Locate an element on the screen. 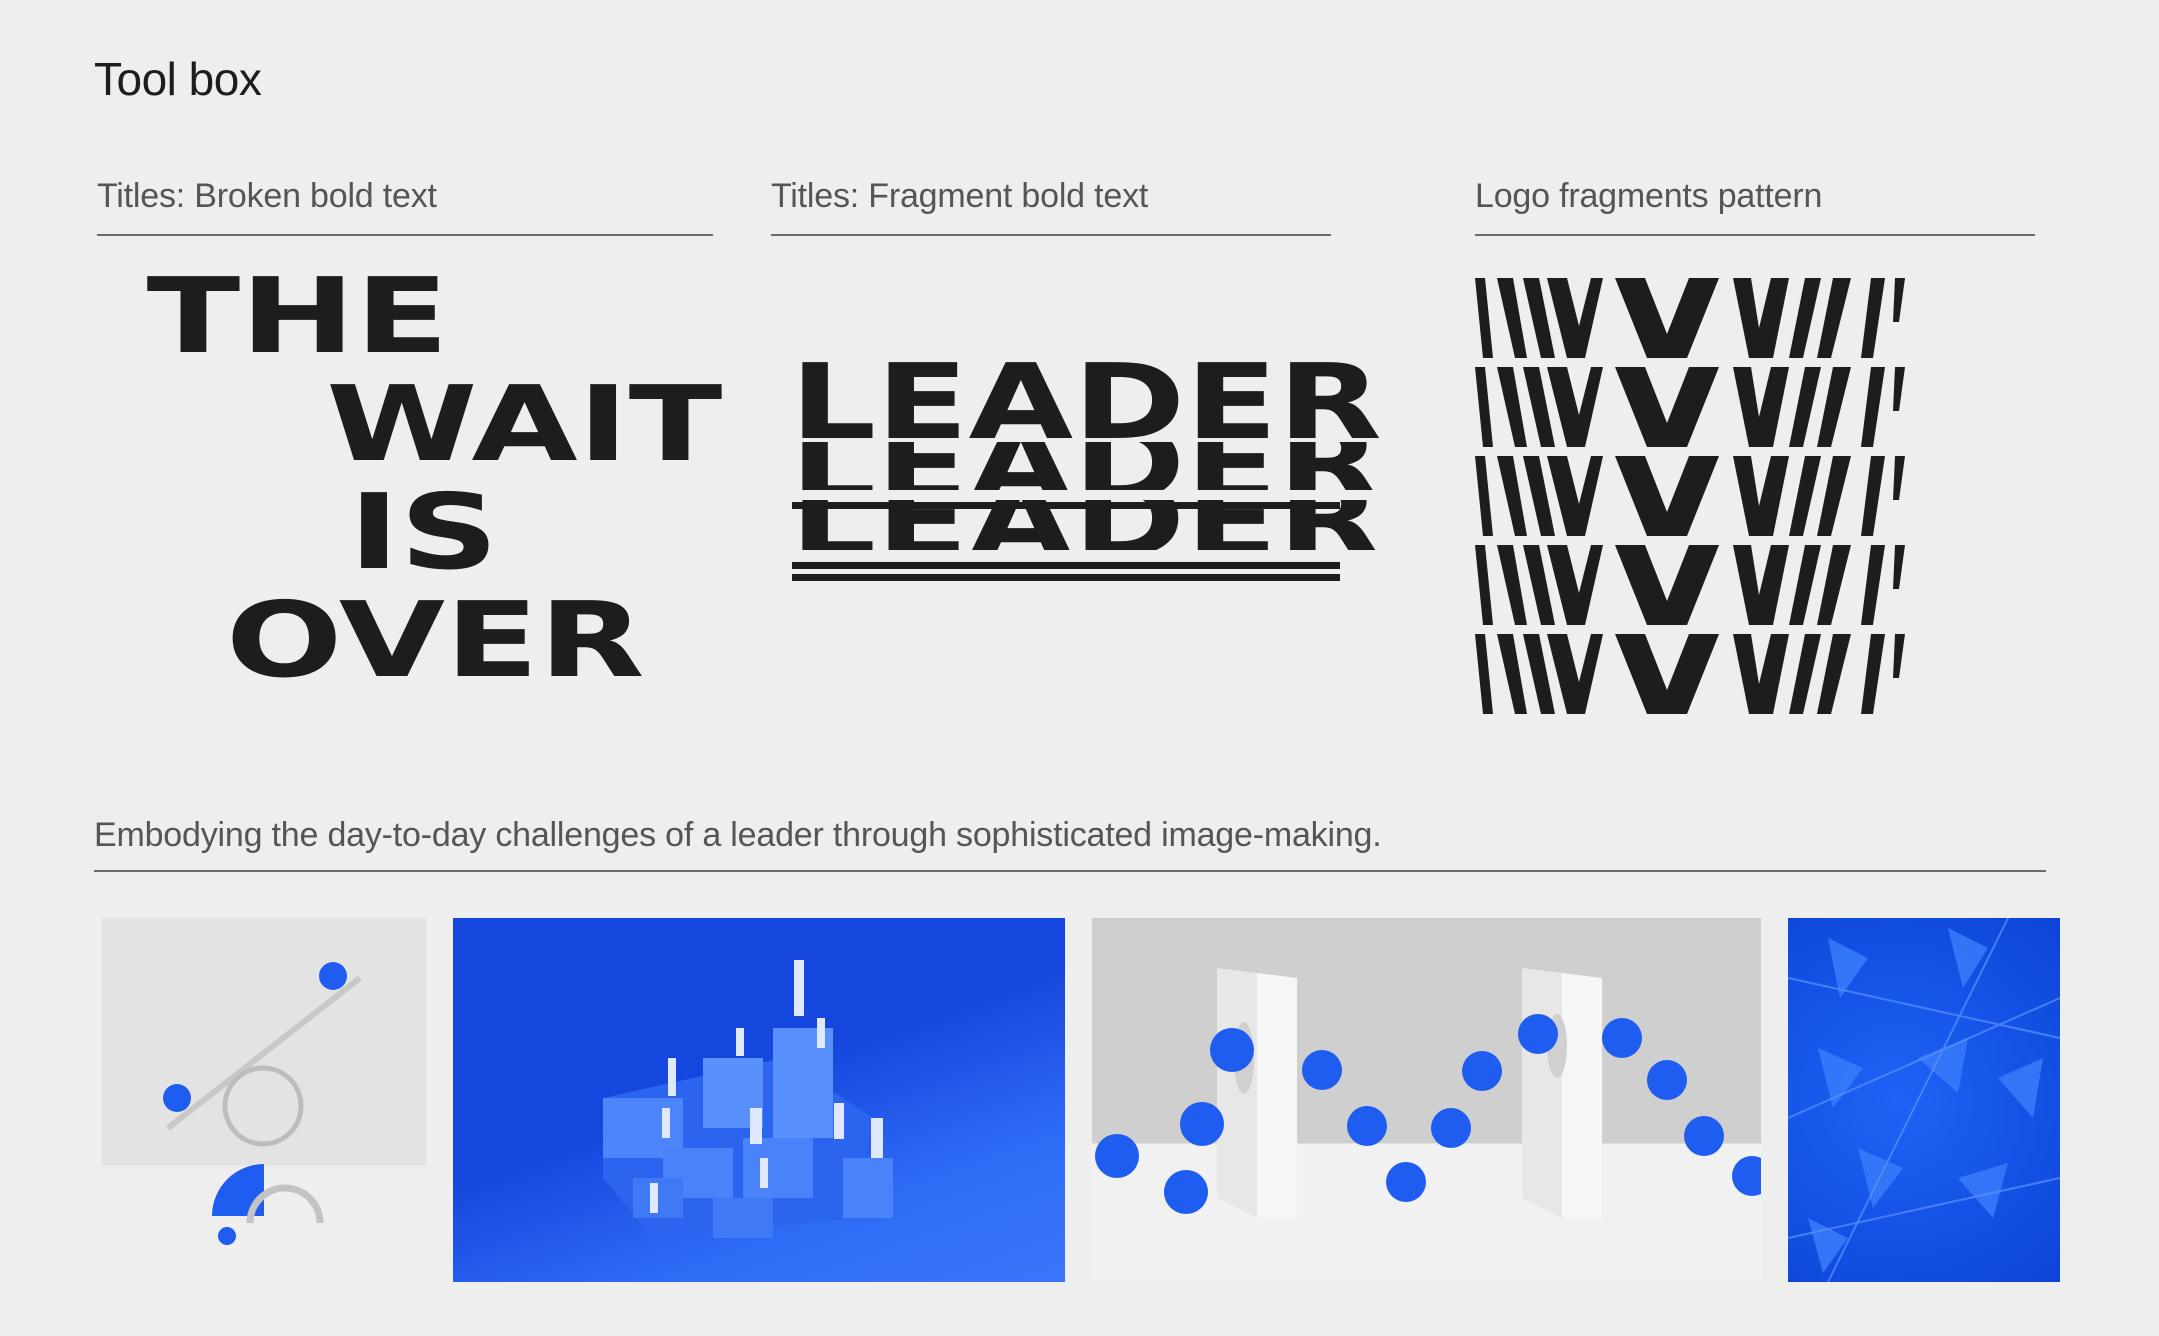 This screenshot has width=2159, height=1336. balance-sculpture-image is located at coordinates (264, 1100).